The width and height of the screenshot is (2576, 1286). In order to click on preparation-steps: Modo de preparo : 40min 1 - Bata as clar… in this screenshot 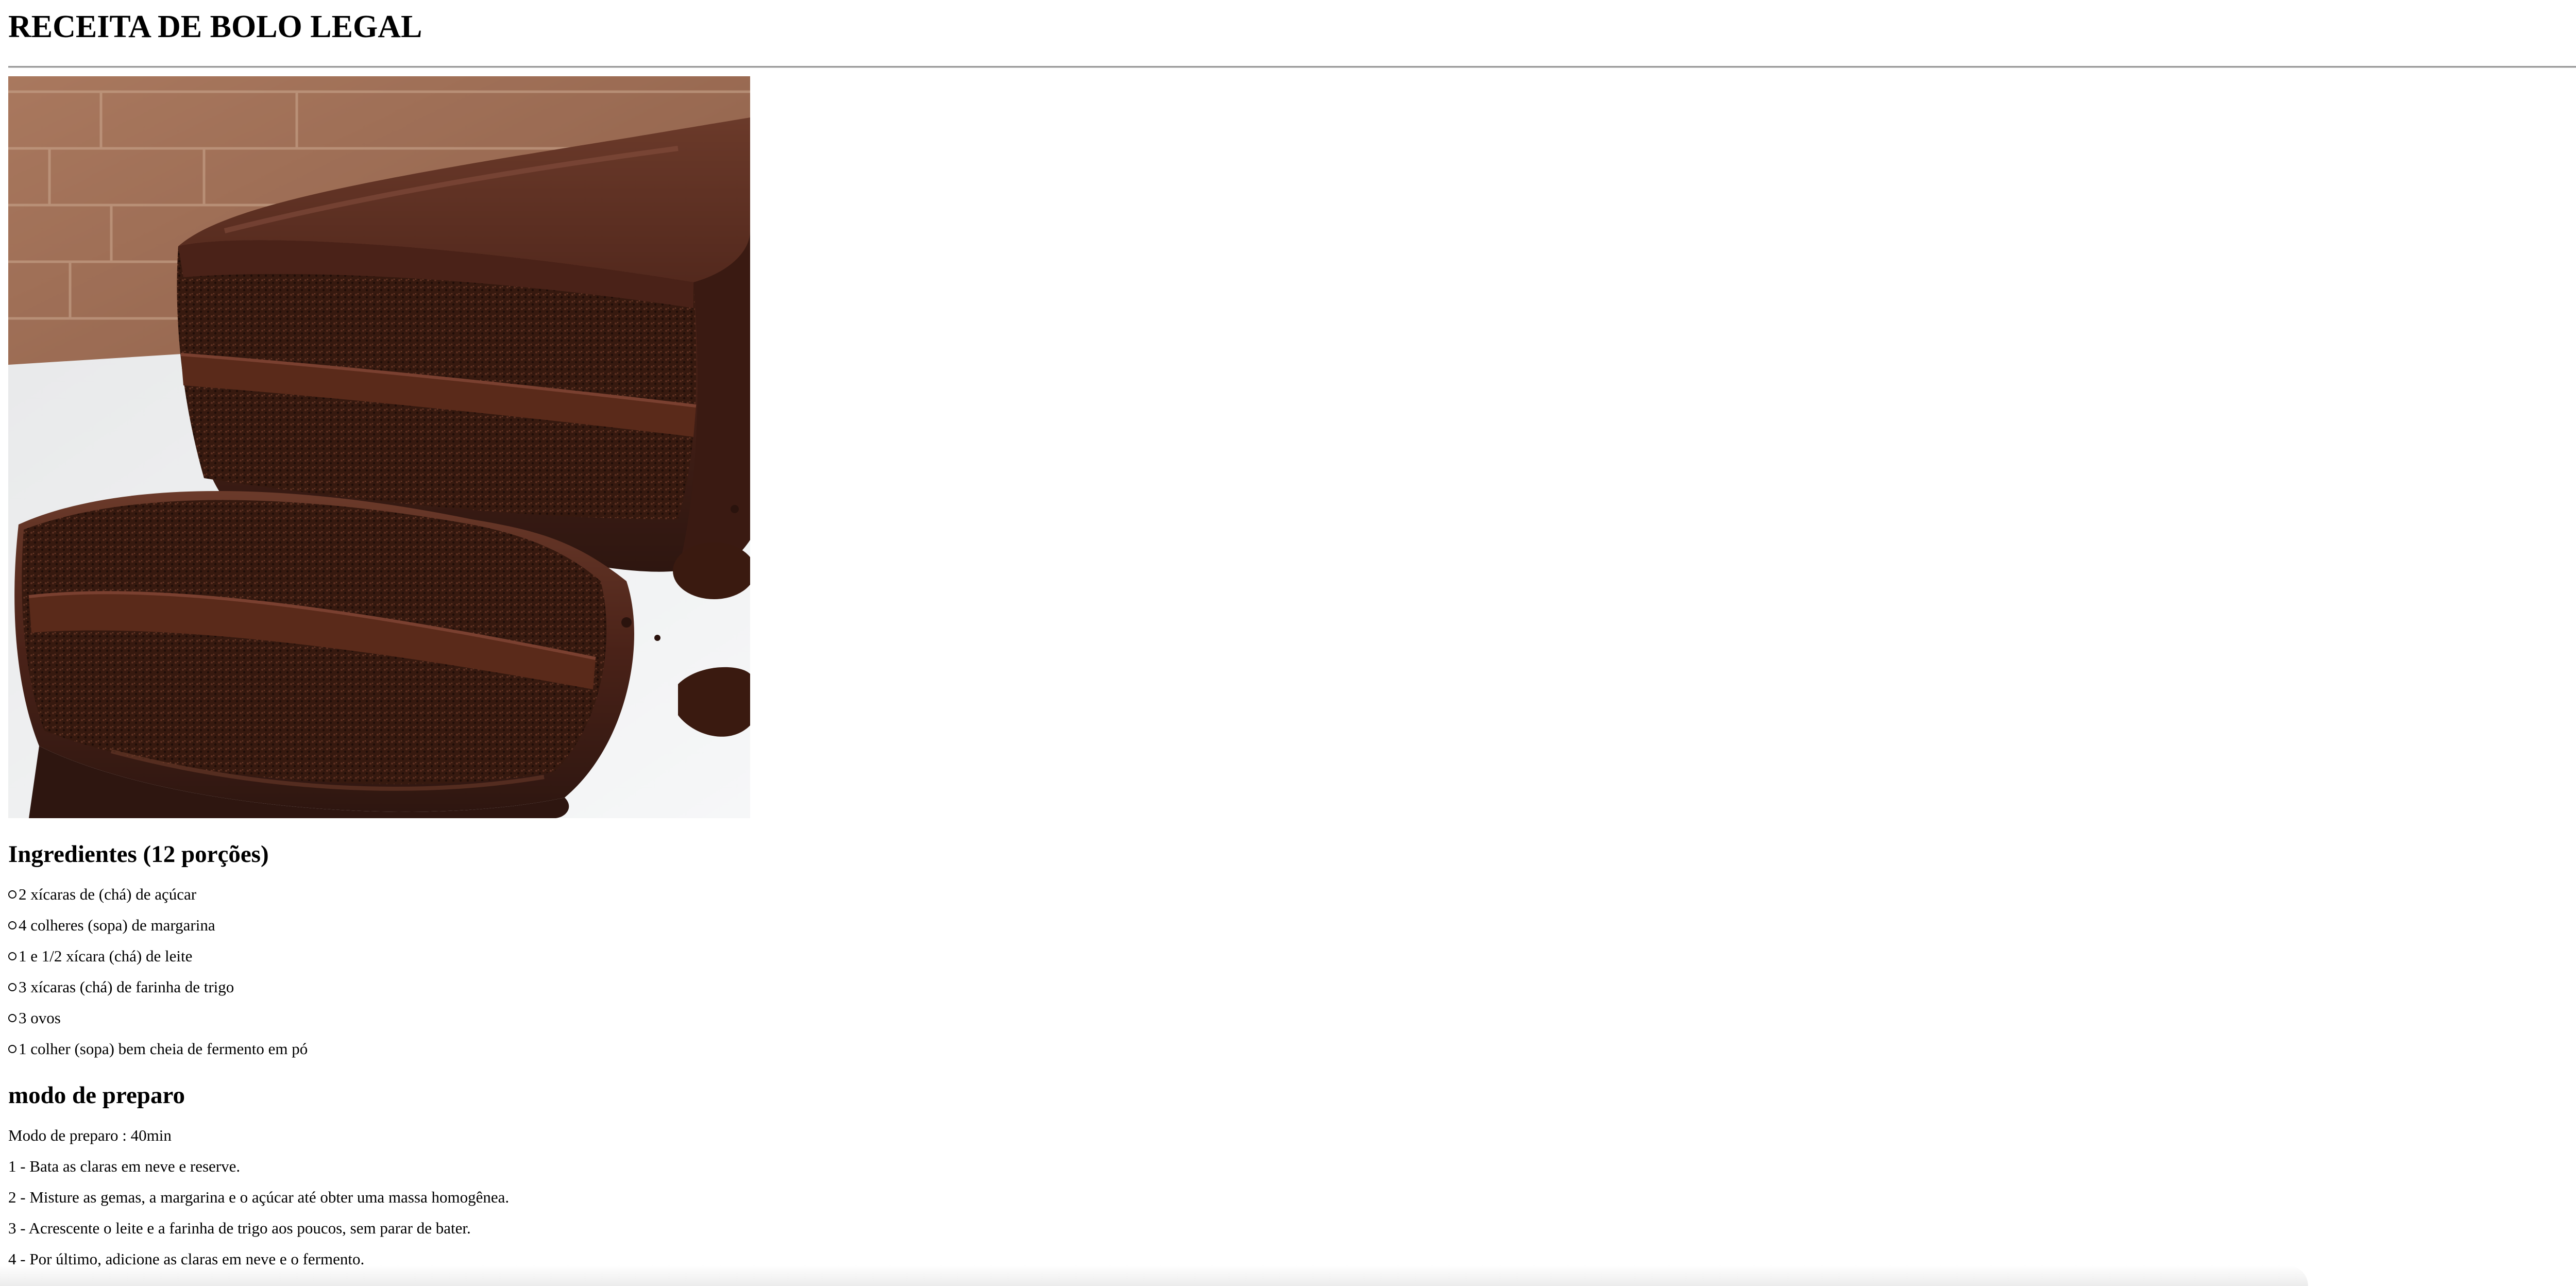, I will do `click(1292, 1197)`.